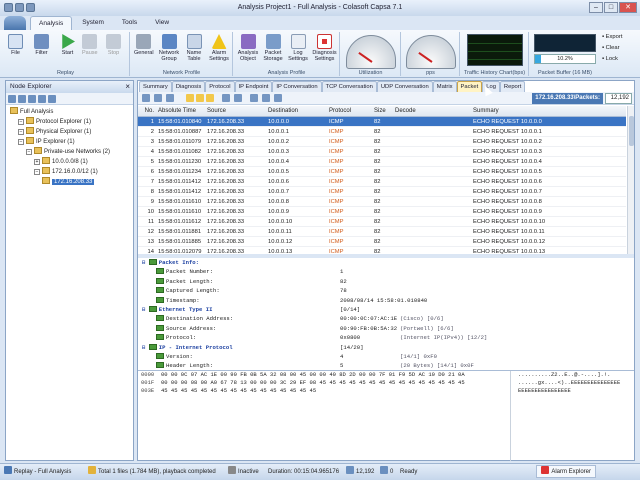 This screenshot has height=480, width=640. What do you see at coordinates (596, 7) in the screenshot?
I see `minimize-button: –` at bounding box center [596, 7].